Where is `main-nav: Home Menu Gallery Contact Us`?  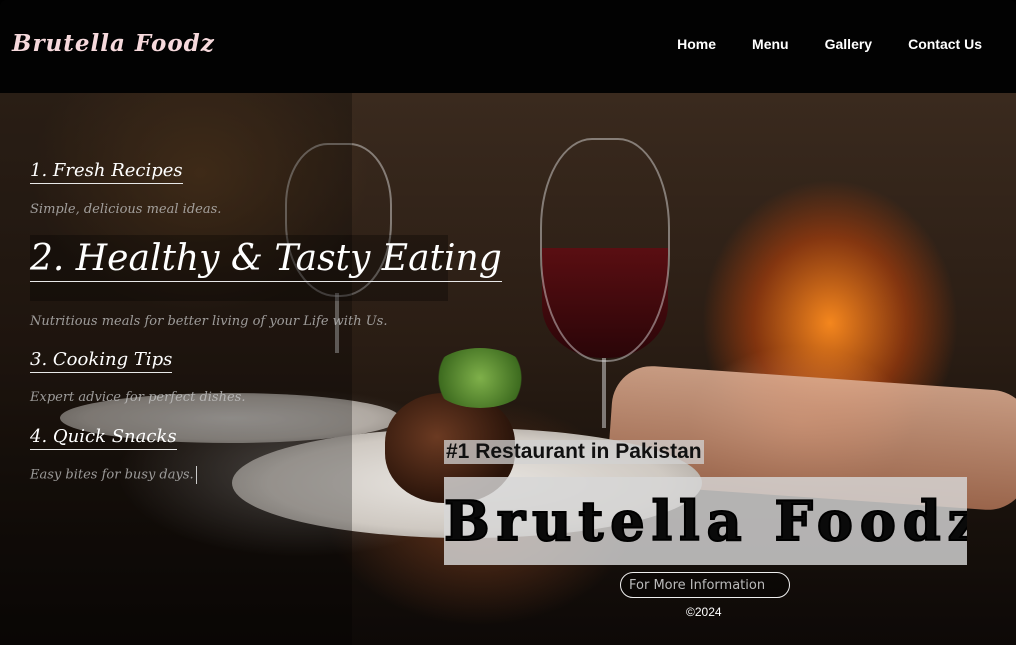
main-nav: Home Menu Gallery Contact Us is located at coordinates (829, 44).